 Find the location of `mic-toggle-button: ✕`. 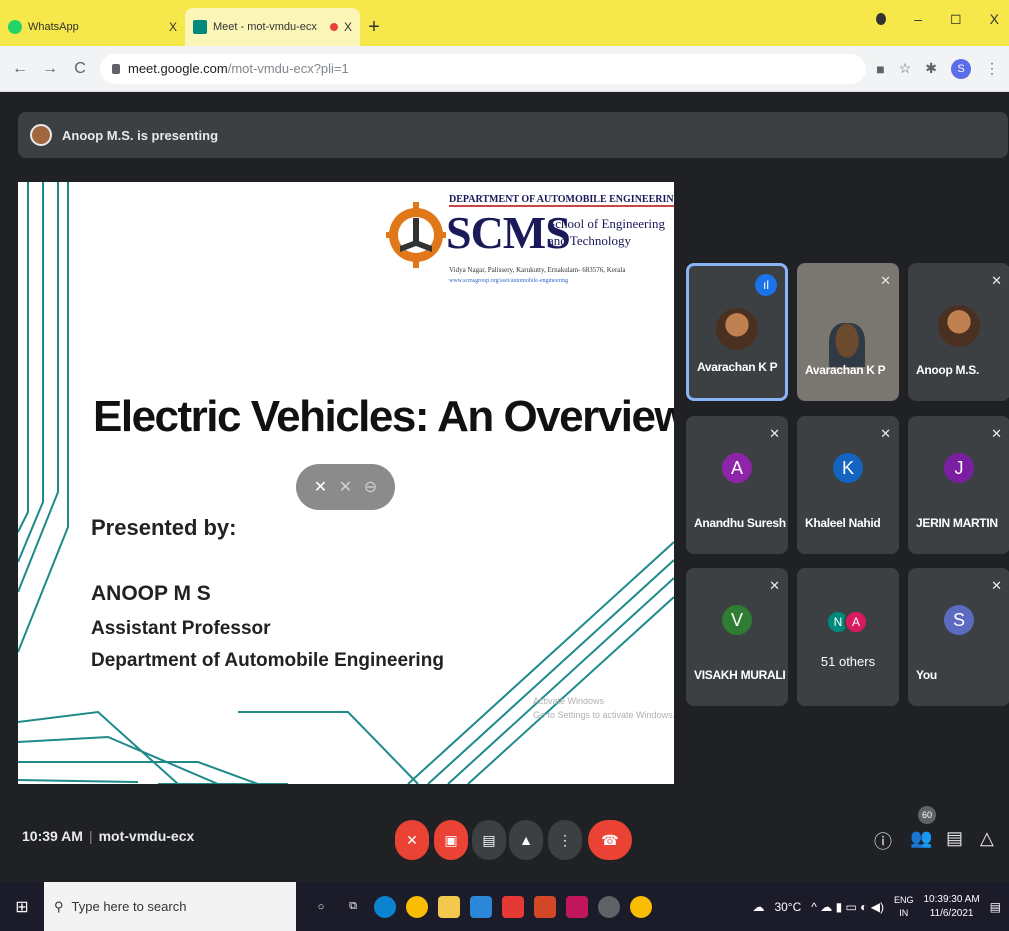

mic-toggle-button: ✕ is located at coordinates (412, 840).